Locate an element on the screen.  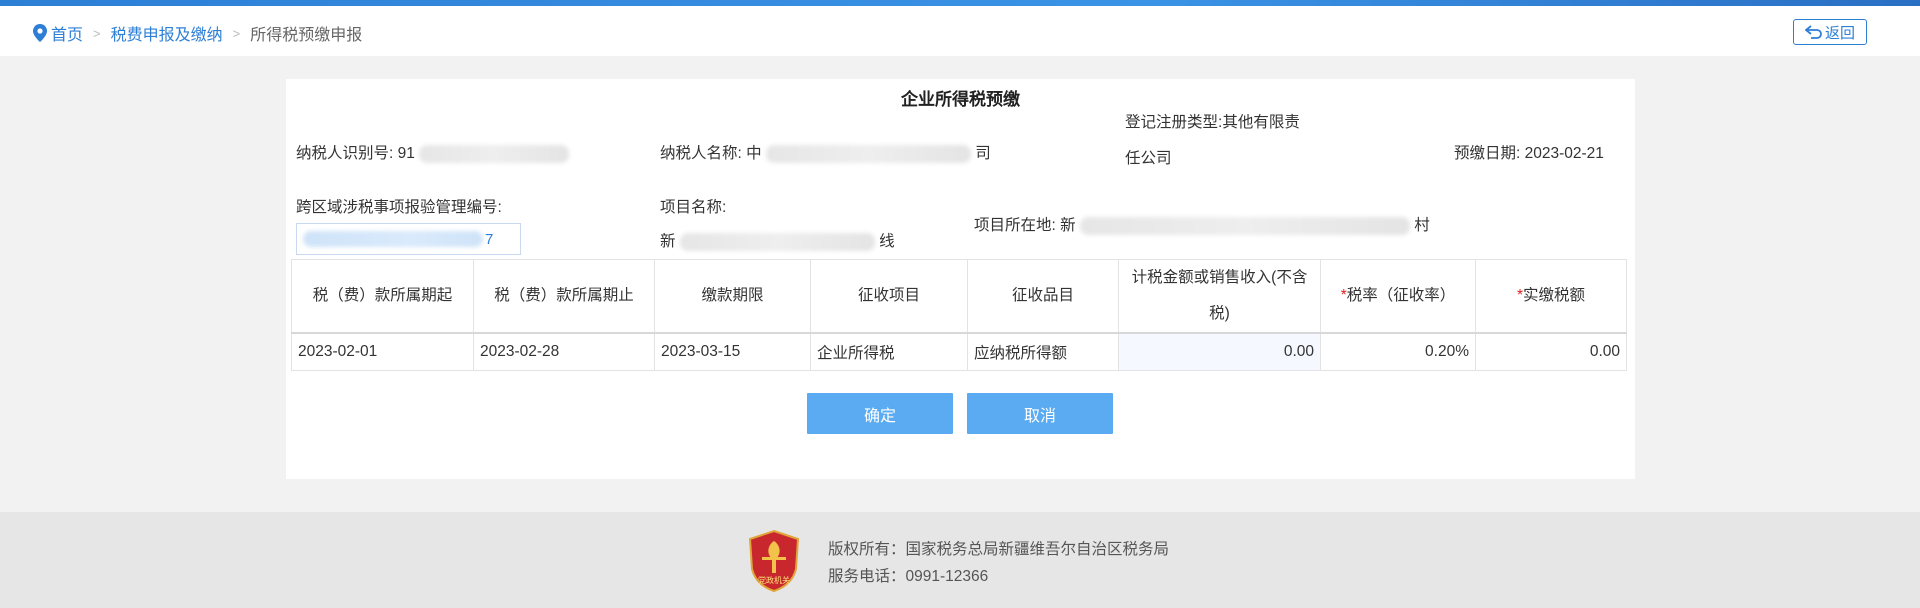
location-pin-icon is located at coordinates (40, 33).